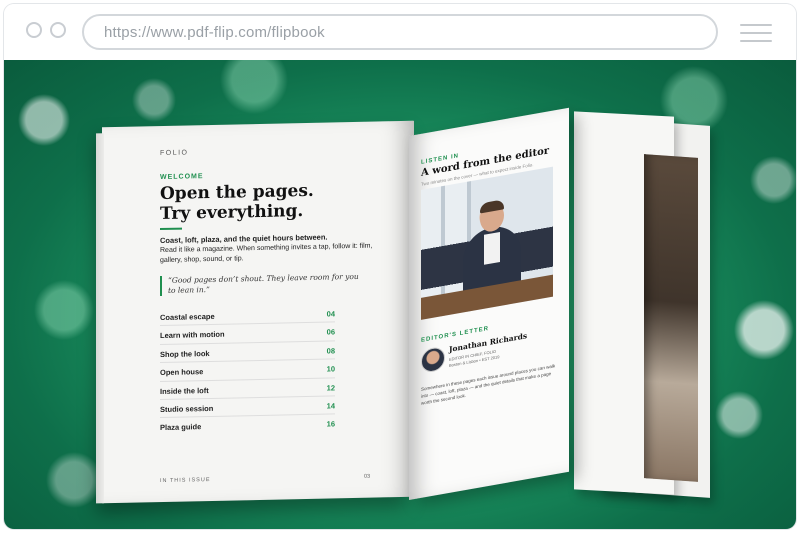  I want to click on toc-item: Plaza guide 16, so click(247, 425).